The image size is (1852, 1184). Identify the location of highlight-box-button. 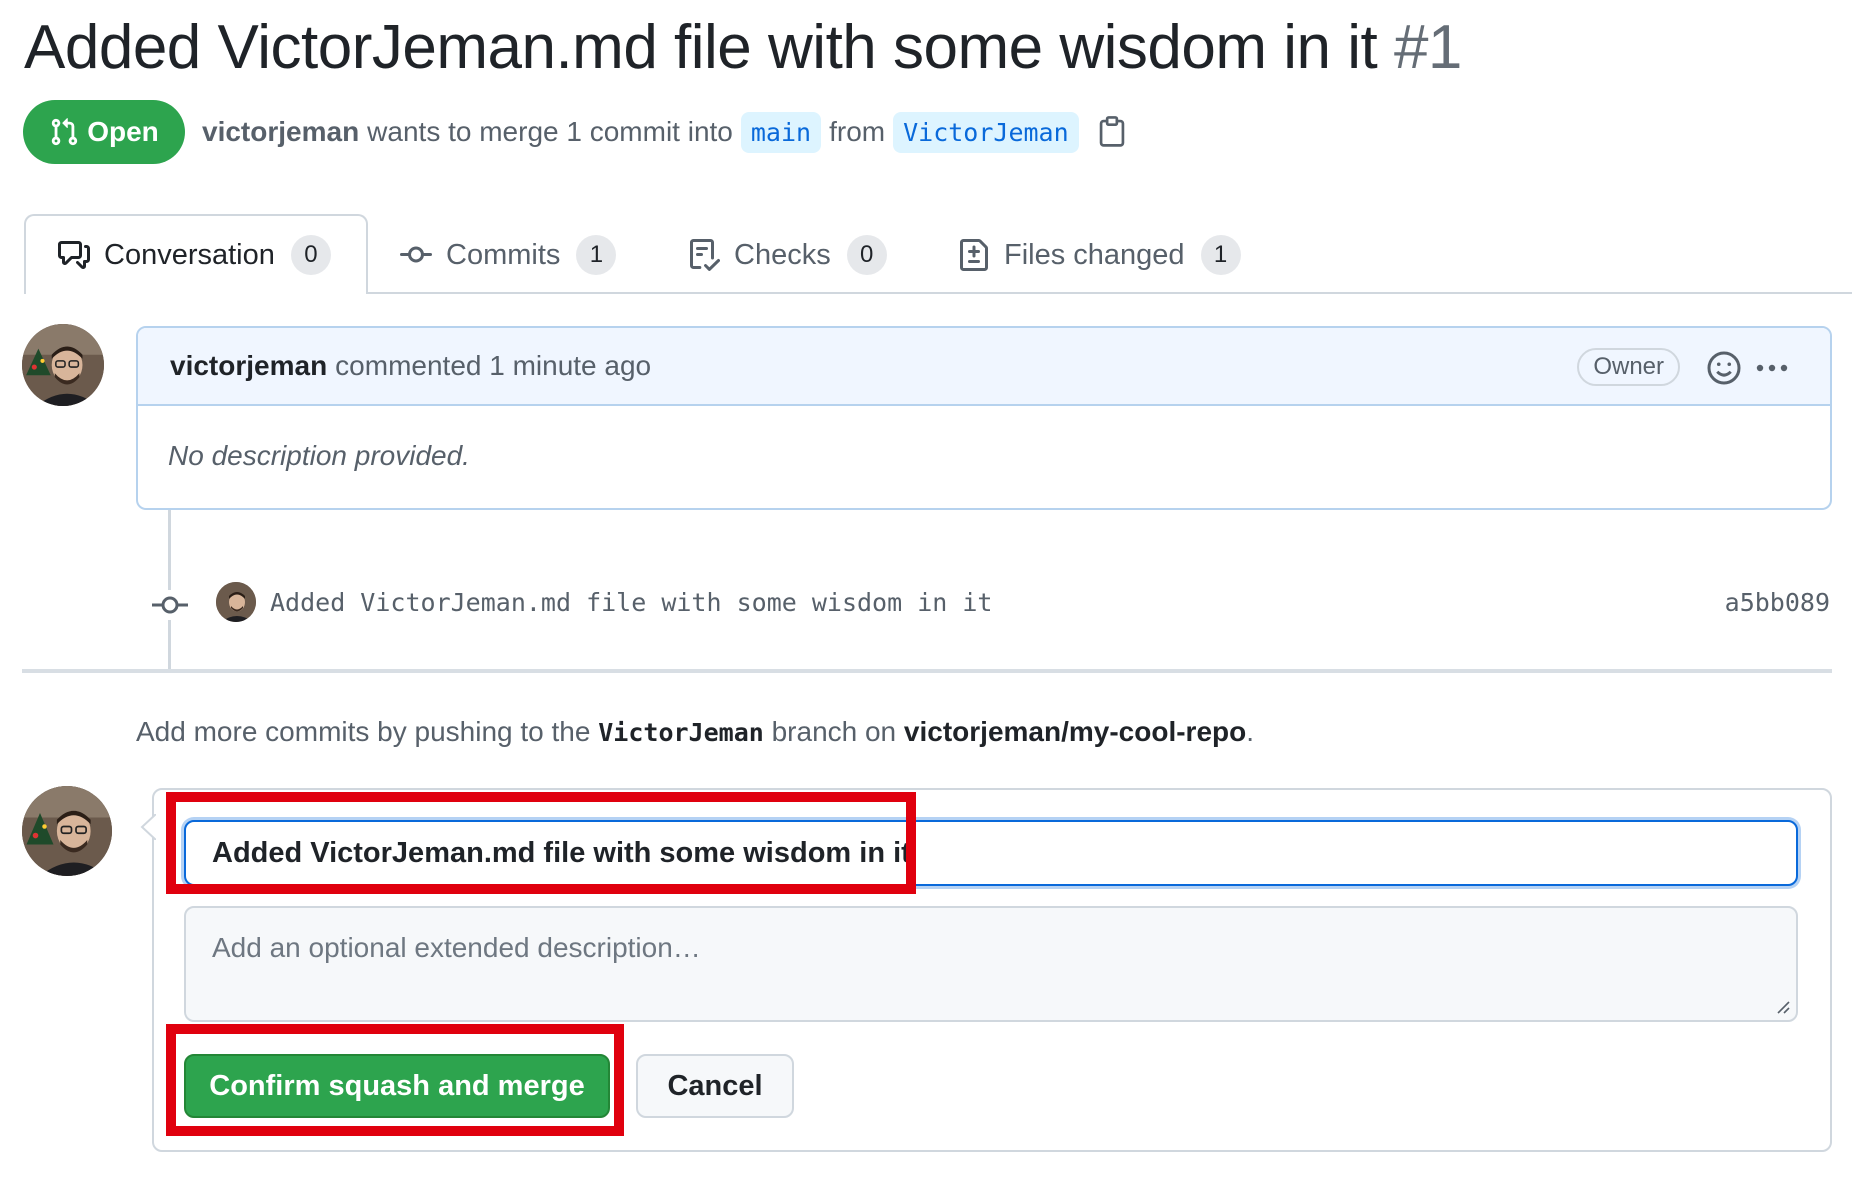
(395, 1080).